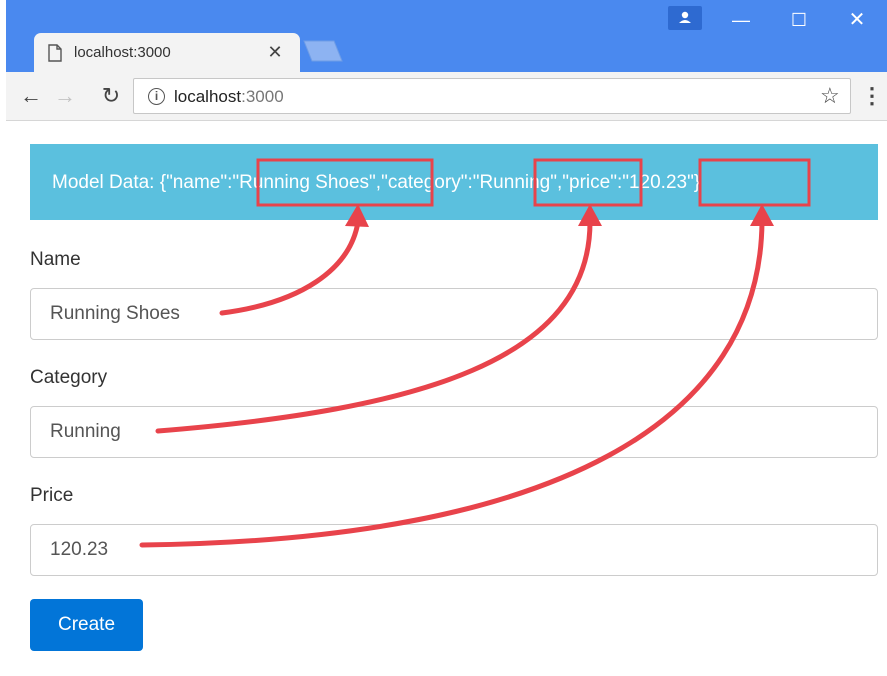 The image size is (887, 676). I want to click on window-close-button: ✕, so click(857, 20).